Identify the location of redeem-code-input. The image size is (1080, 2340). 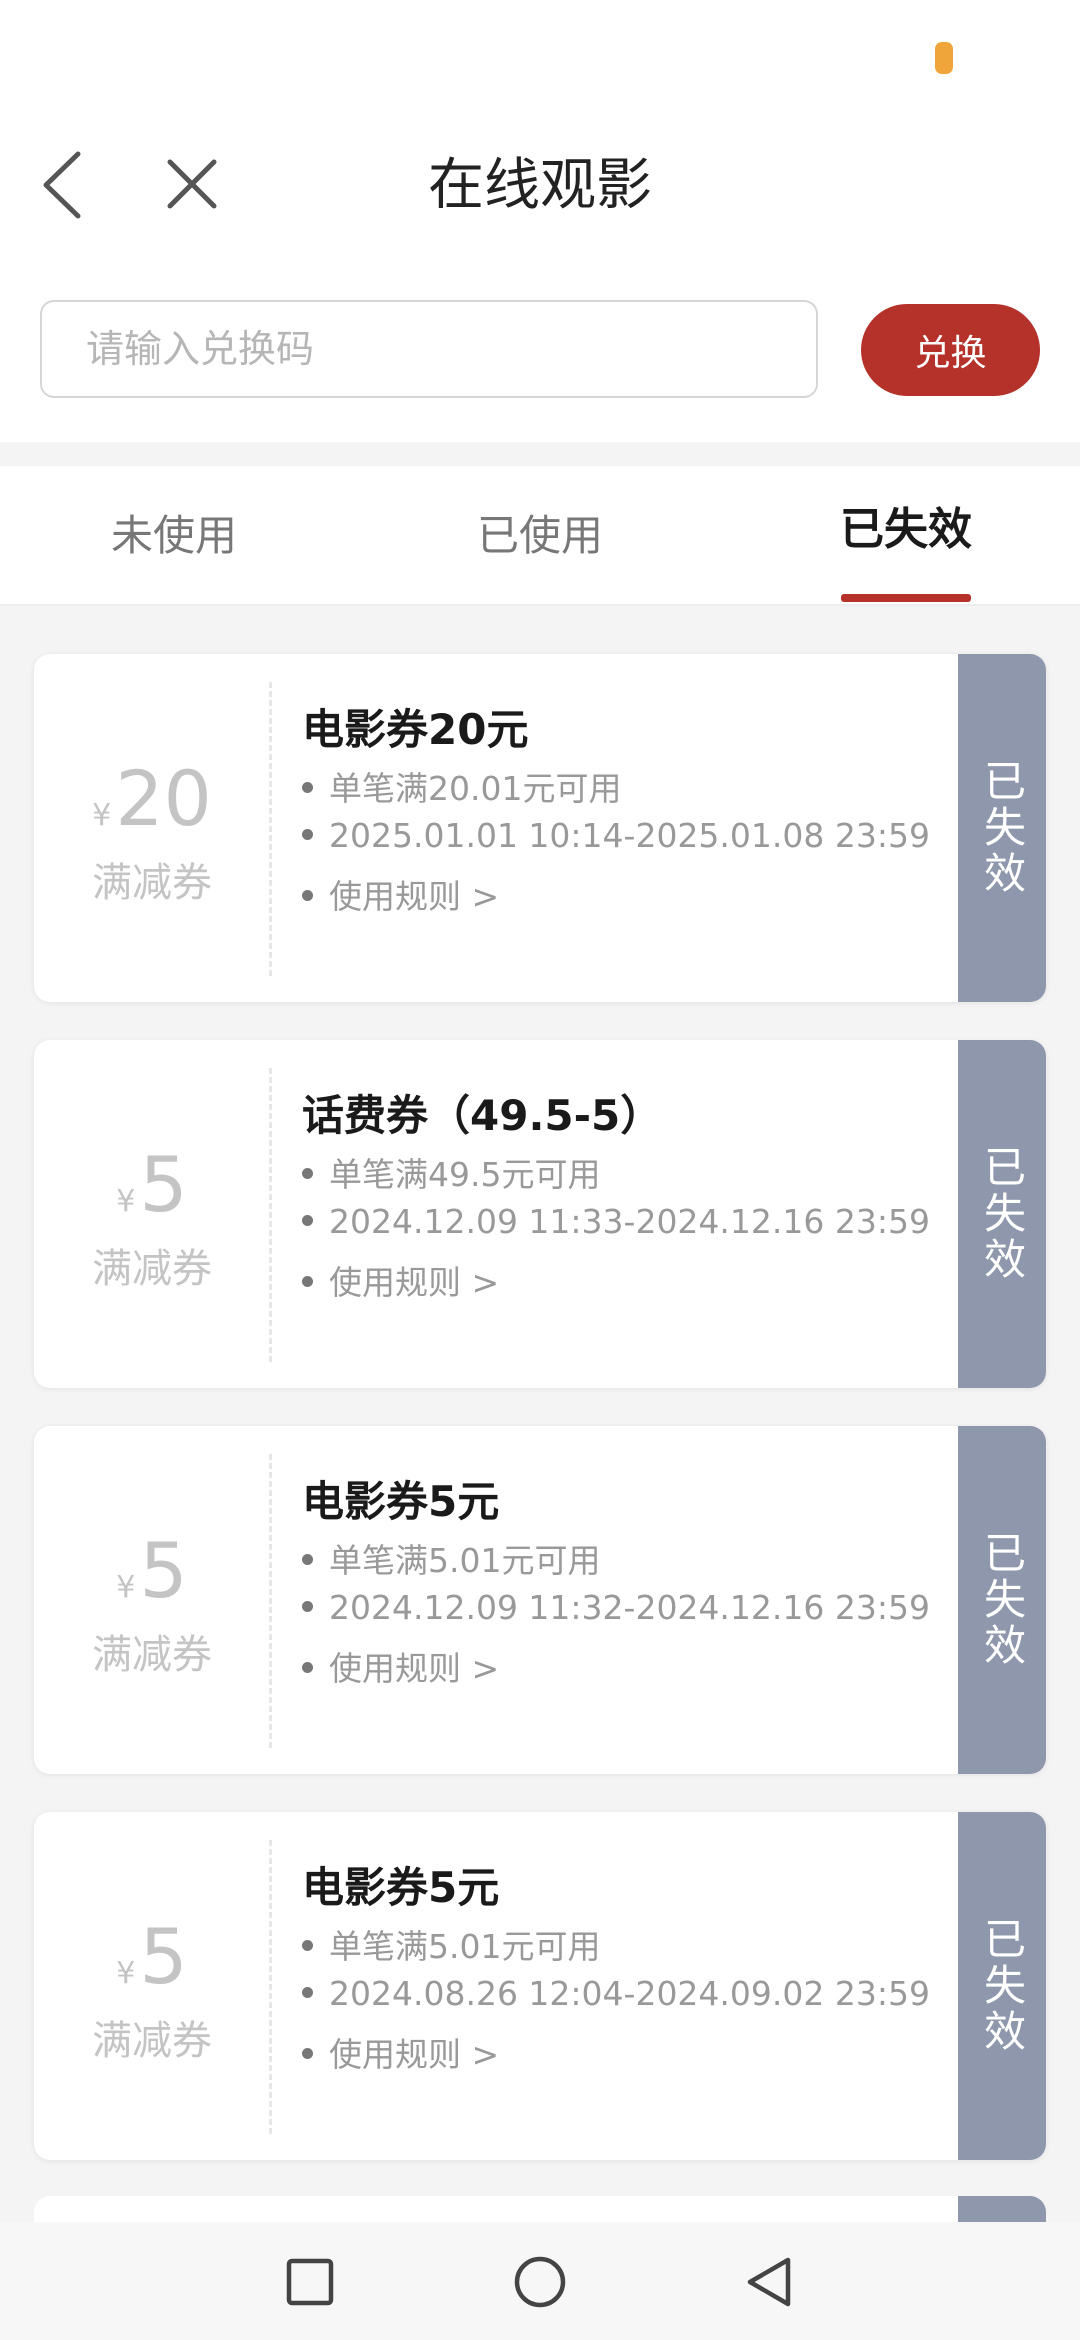
(429, 349).